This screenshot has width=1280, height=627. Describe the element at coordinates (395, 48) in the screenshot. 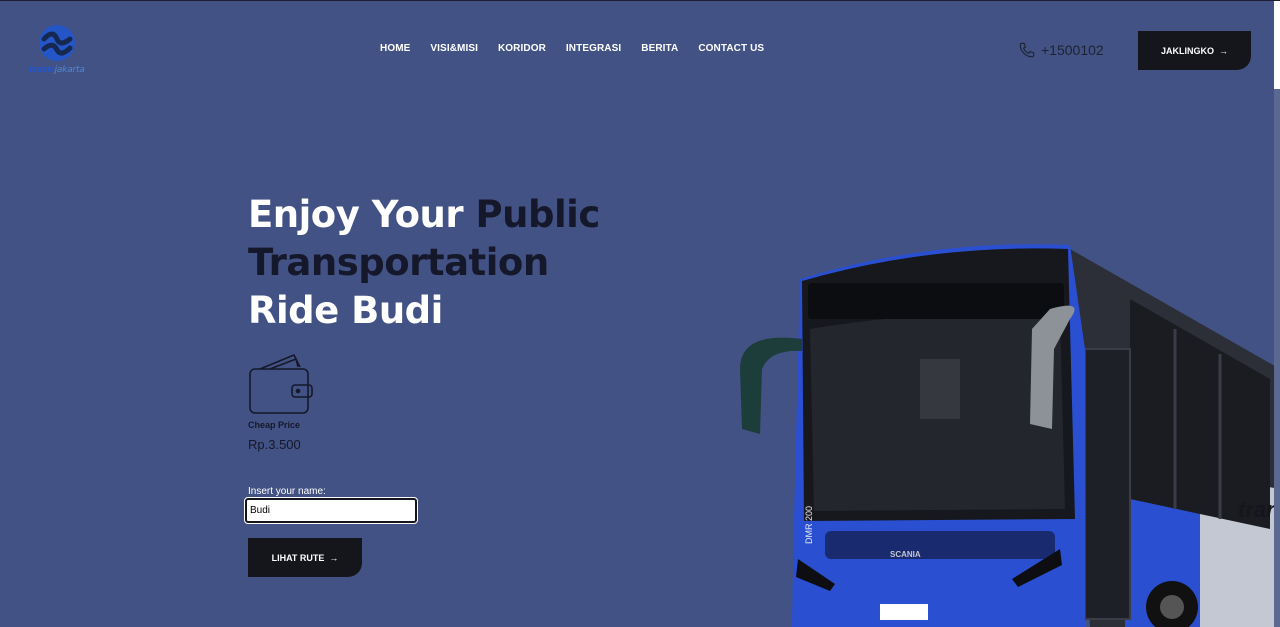

I see `nav-home: HOME` at that location.